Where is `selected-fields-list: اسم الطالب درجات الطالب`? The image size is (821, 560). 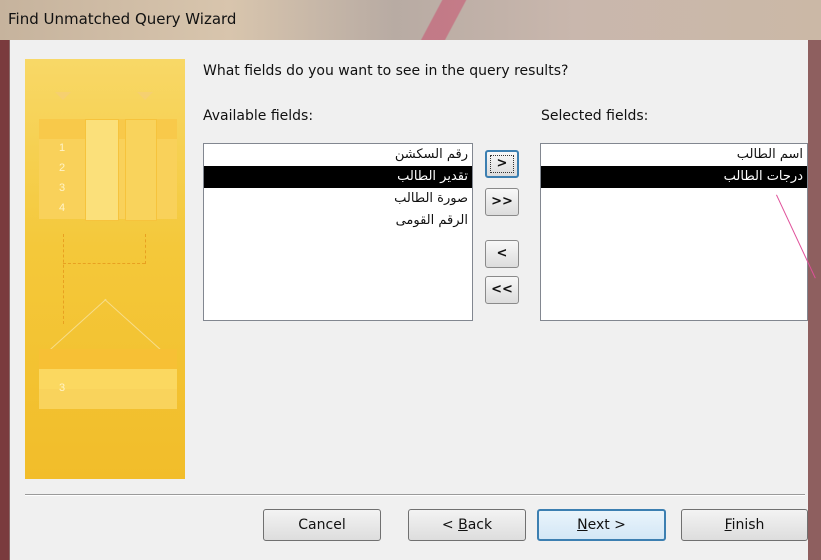 selected-fields-list: اسم الطالب درجات الطالب is located at coordinates (674, 232).